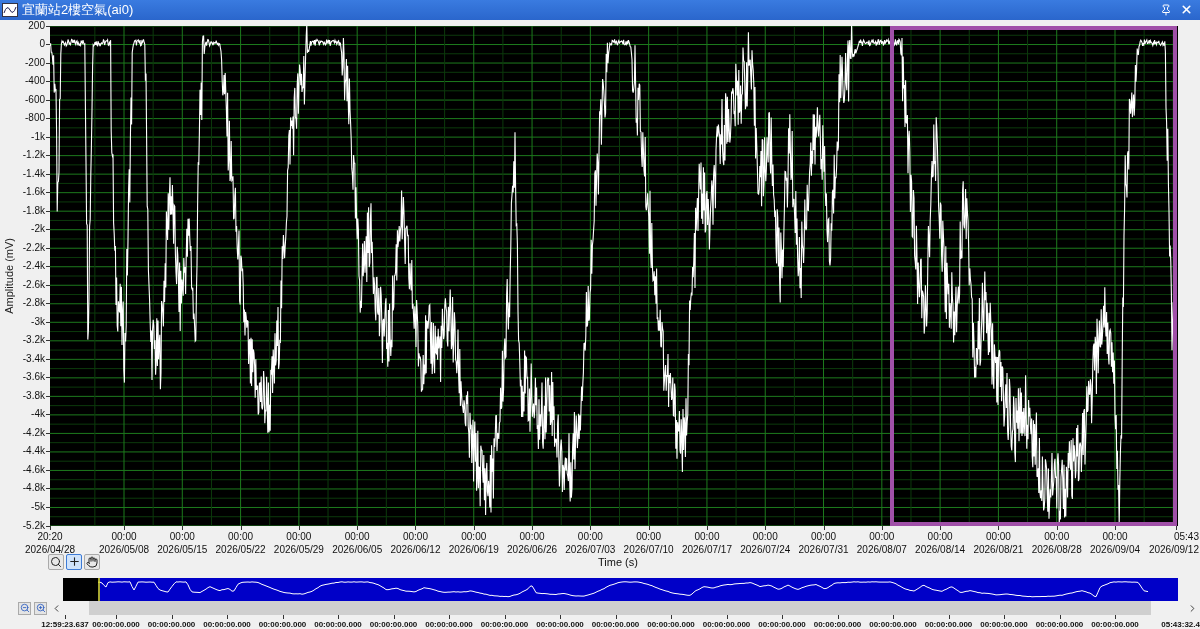 The width and height of the screenshot is (1200, 629). Describe the element at coordinates (42, 44) in the screenshot. I see `axis-tick-label: 0` at that location.